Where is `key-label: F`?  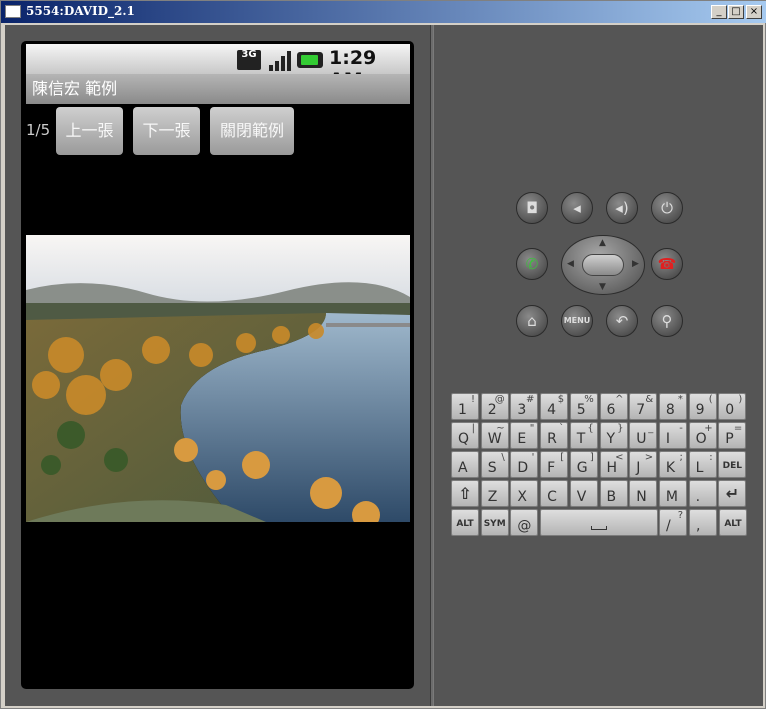 key-label: F is located at coordinates (551, 468).